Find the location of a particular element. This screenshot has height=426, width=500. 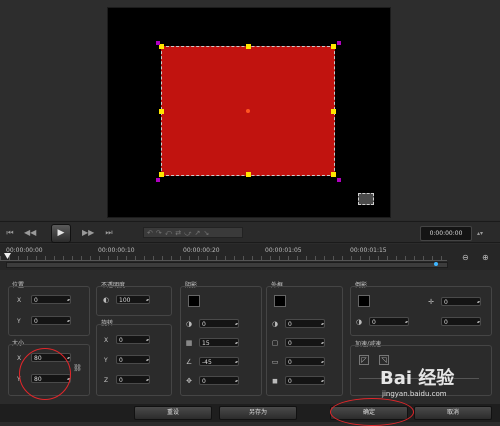

rotation-z-input: 0 is located at coordinates (133, 379).